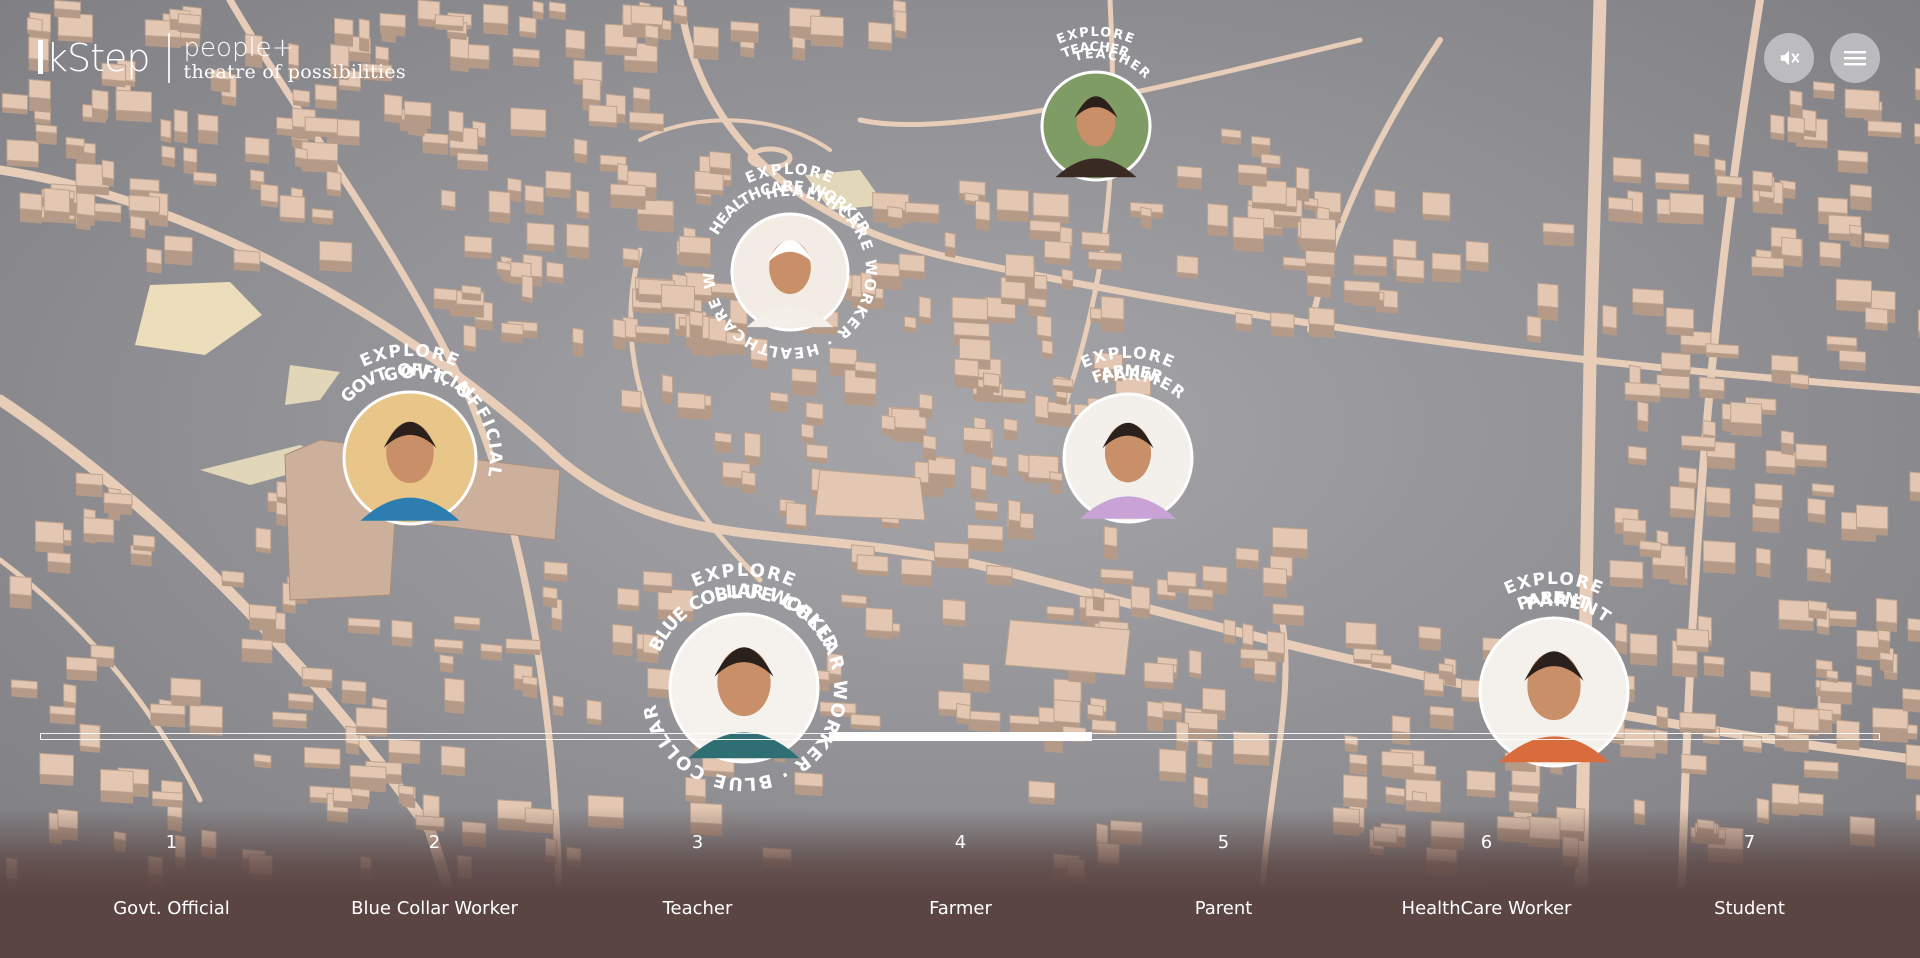 The height and width of the screenshot is (958, 1920). Describe the element at coordinates (1096, 126) in the screenshot. I see `hotspot-teacher: TEACHER EXPLORE TEACHER` at that location.